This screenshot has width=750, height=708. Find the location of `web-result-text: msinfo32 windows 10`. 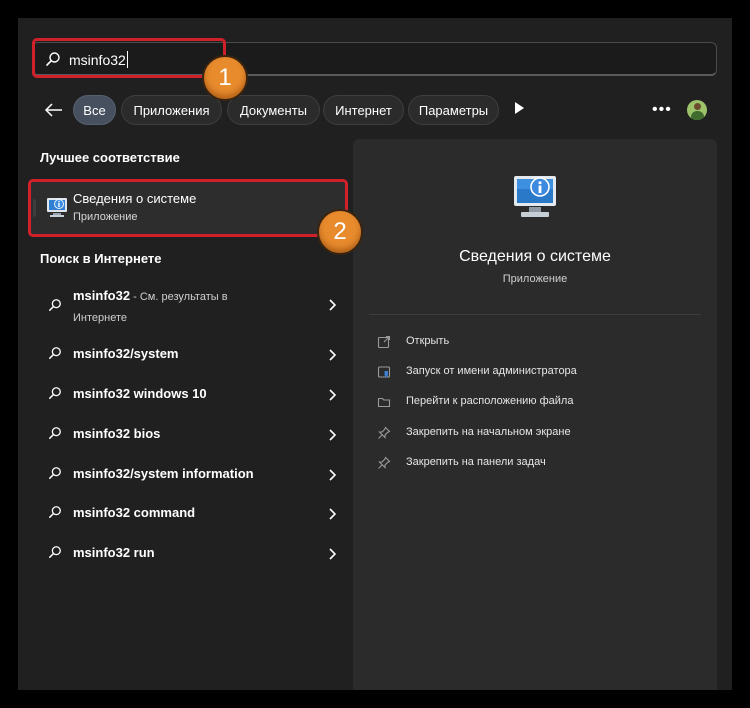

web-result-text: msinfo32 windows 10 is located at coordinates (140, 393).